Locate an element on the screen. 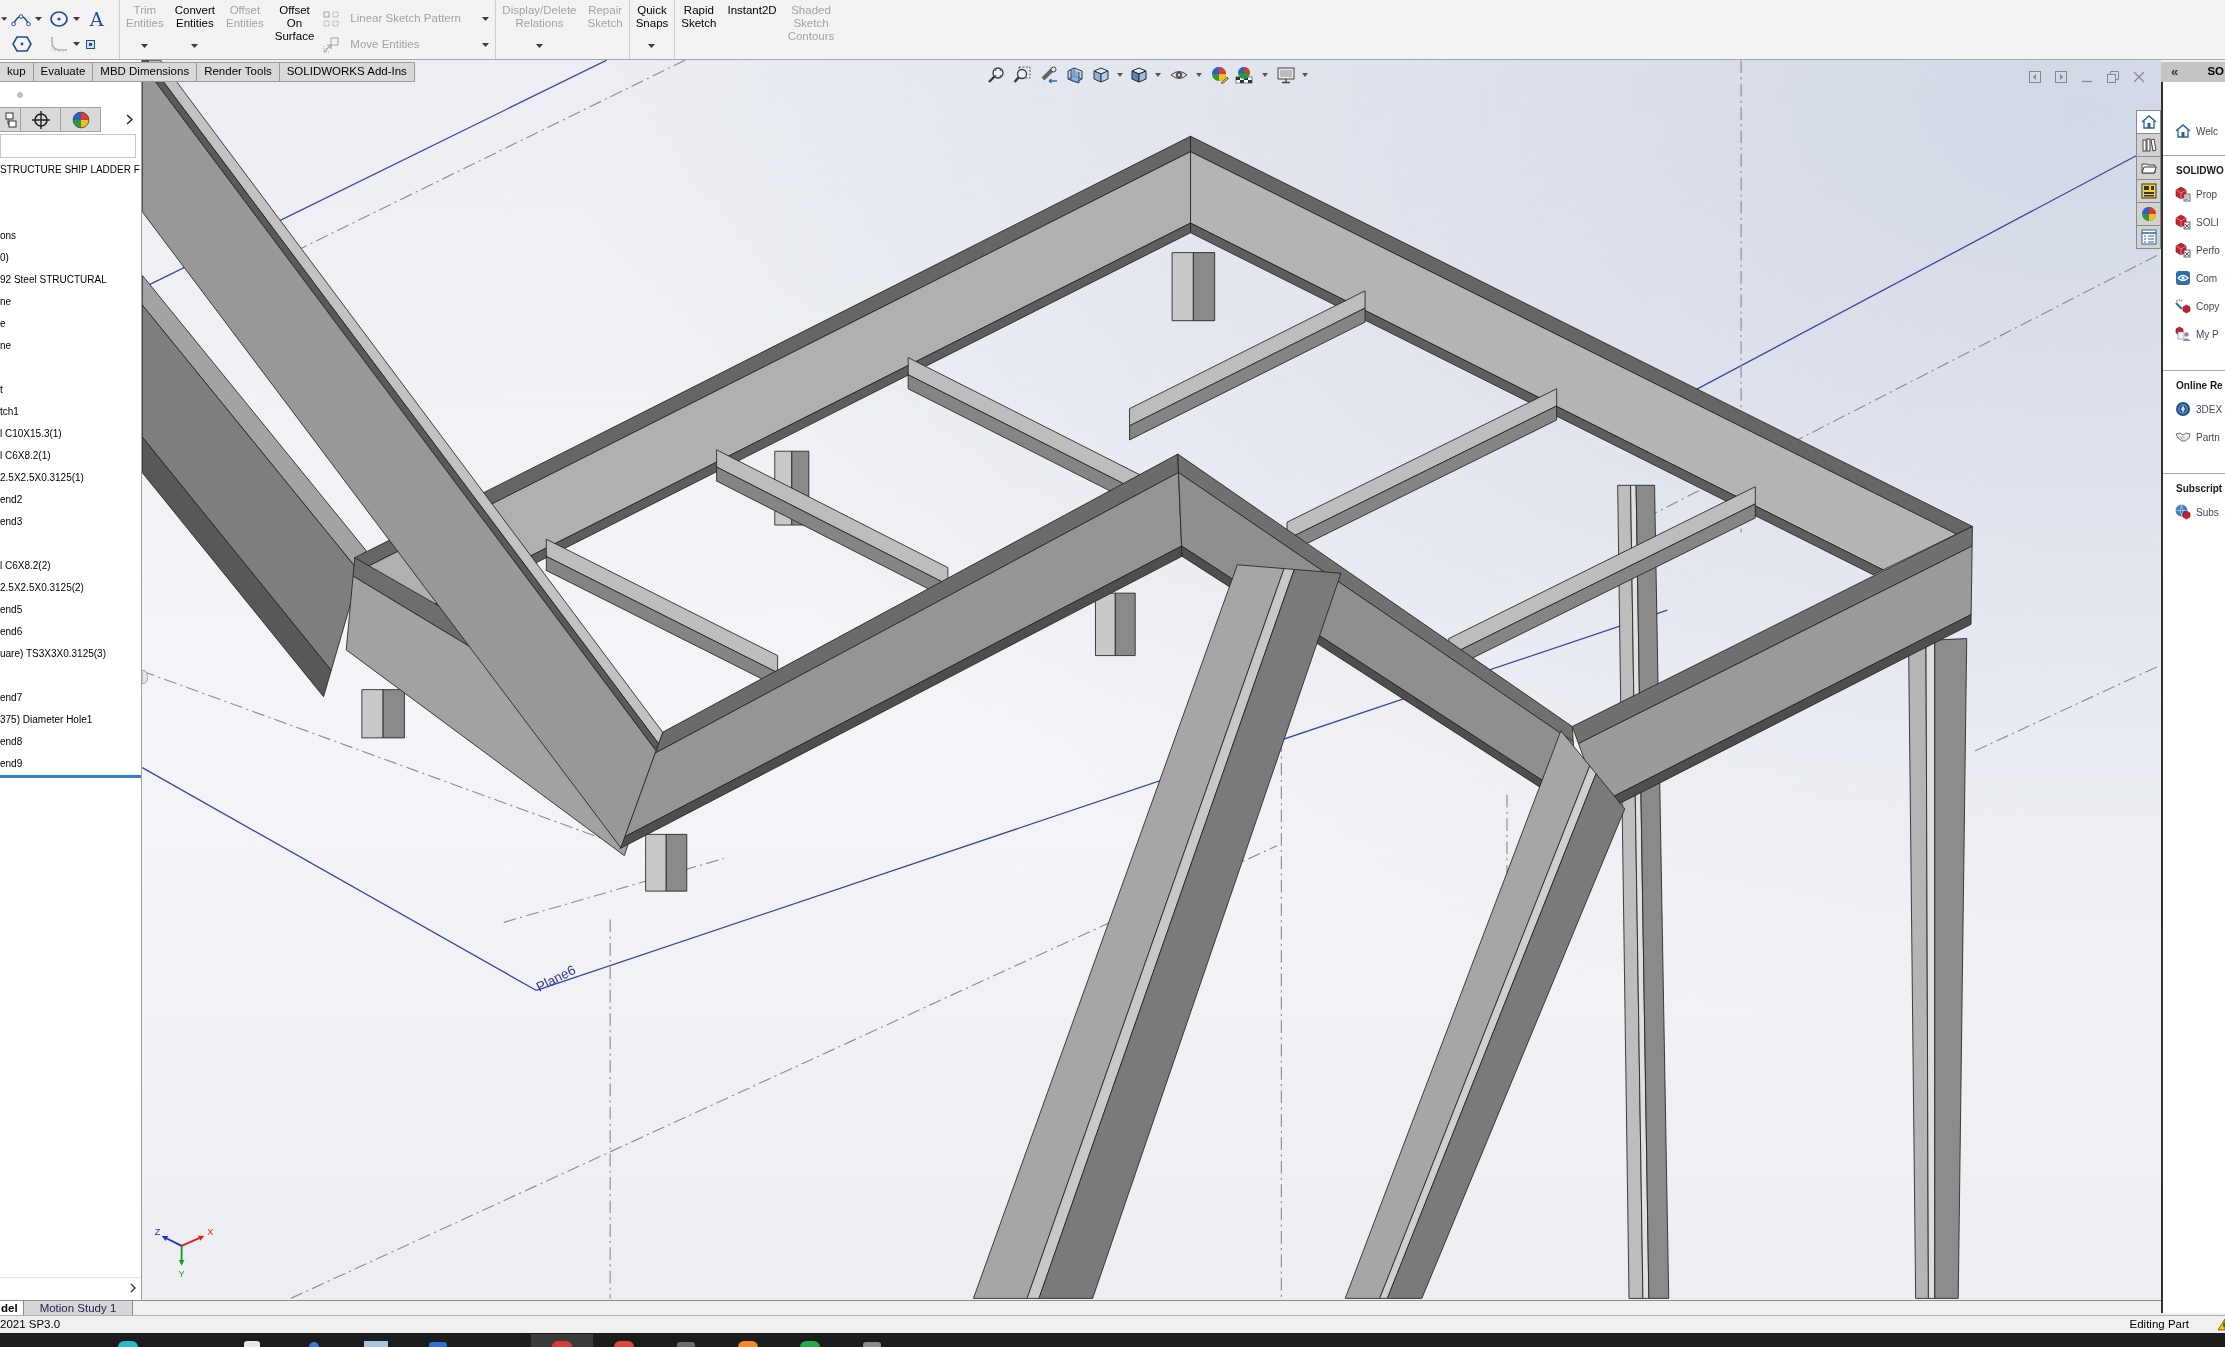  command-tab: MBD Dimensions is located at coordinates (145, 72).